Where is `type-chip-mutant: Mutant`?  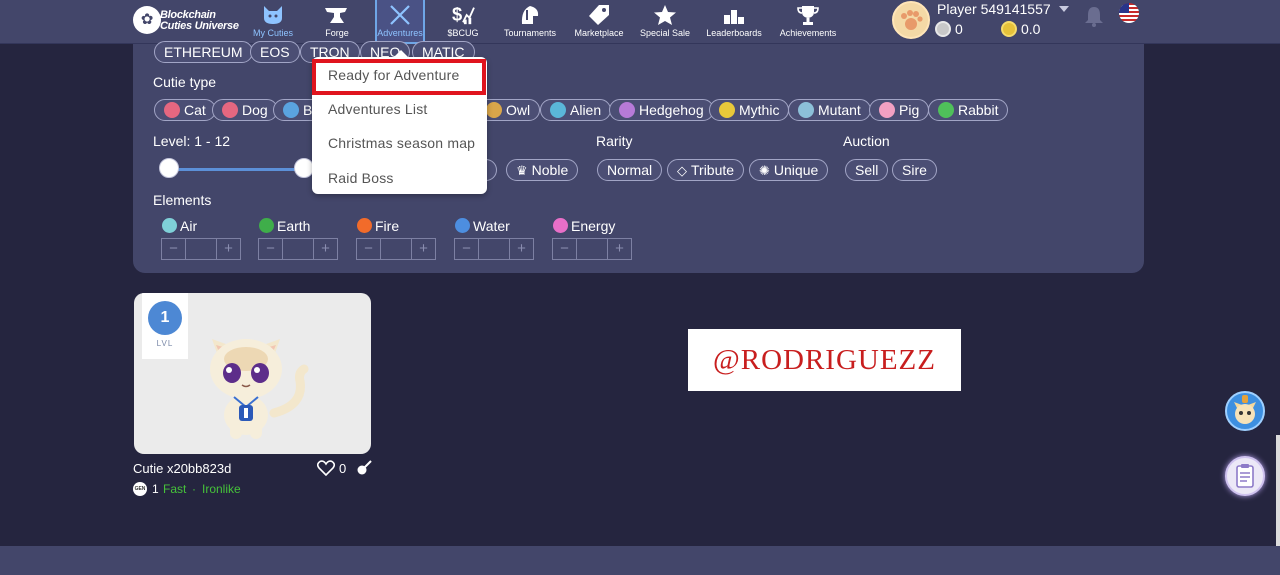 type-chip-mutant: Mutant is located at coordinates (829, 110).